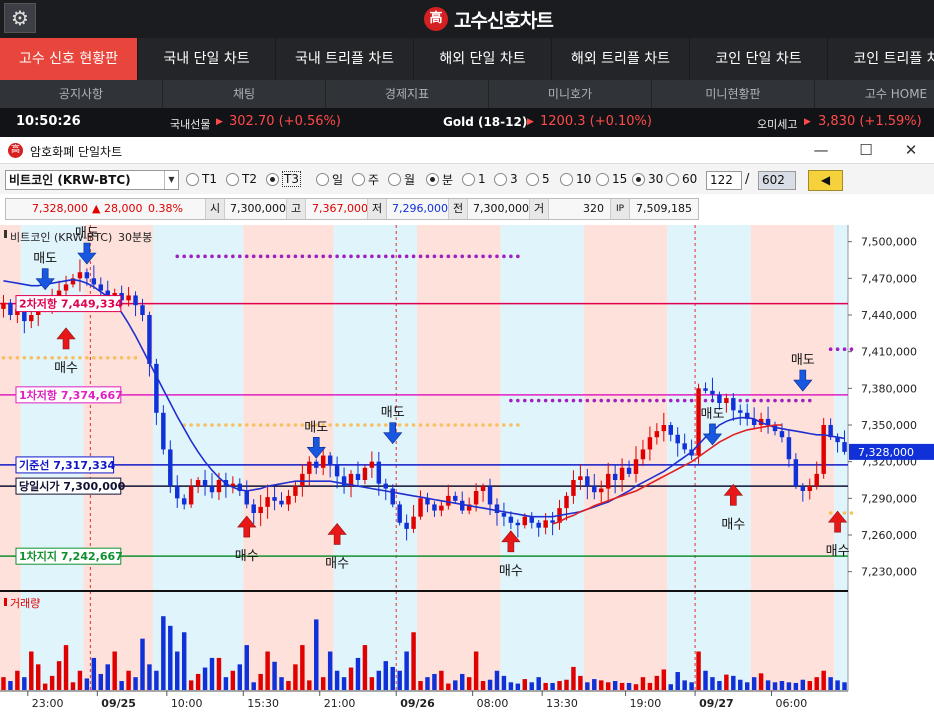 The height and width of the screenshot is (713, 934). Describe the element at coordinates (821, 150) in the screenshot. I see `minimize-icon: —` at that location.